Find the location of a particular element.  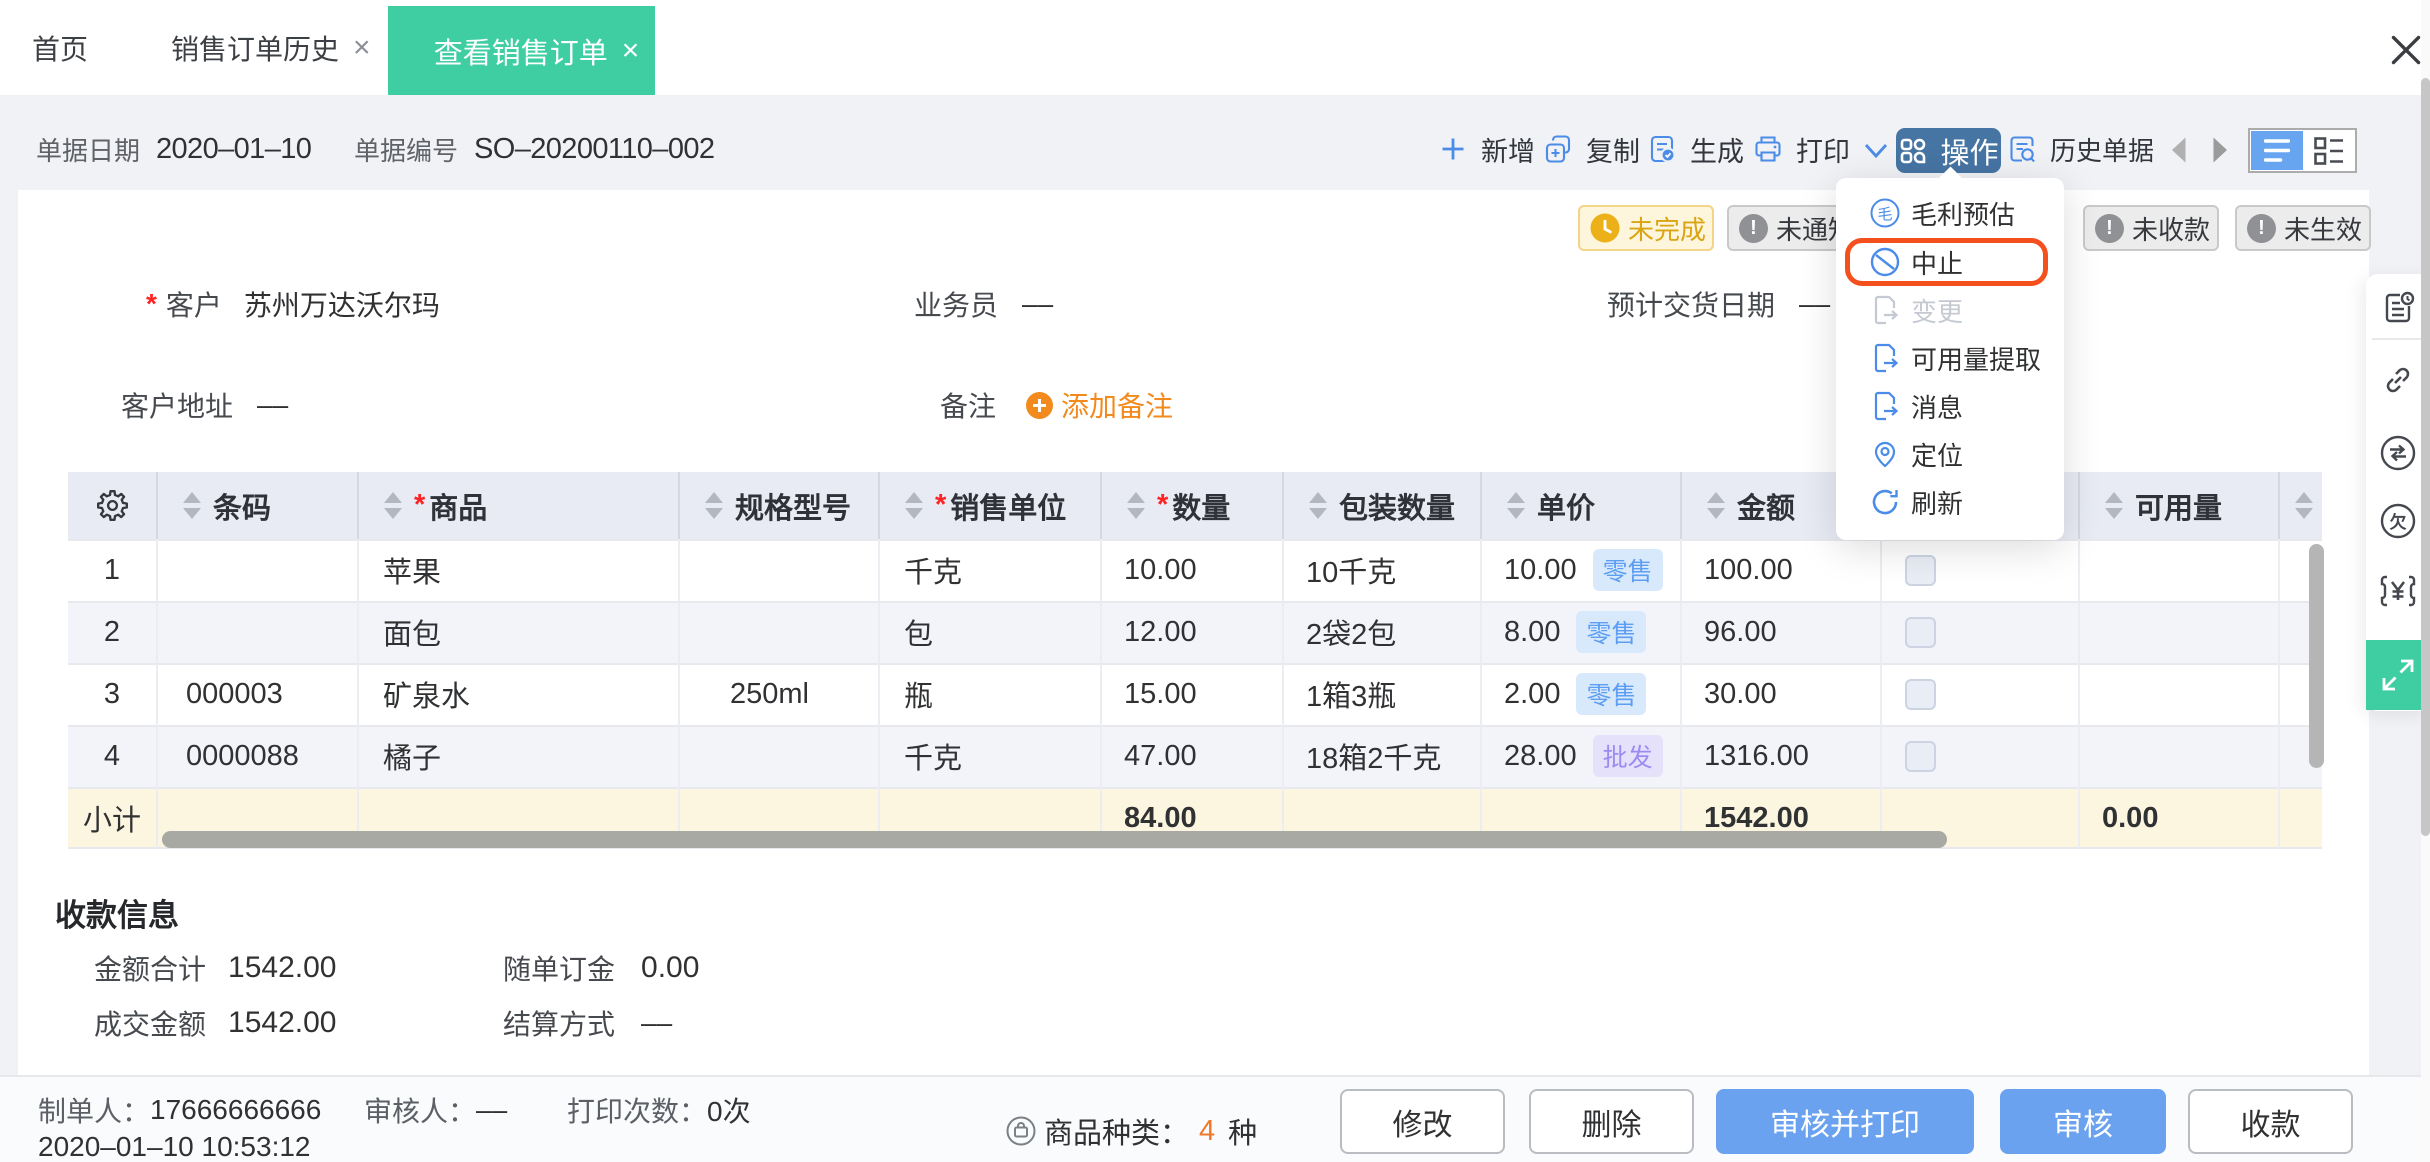

svg-text: 欠 is located at coordinates (2398, 522).